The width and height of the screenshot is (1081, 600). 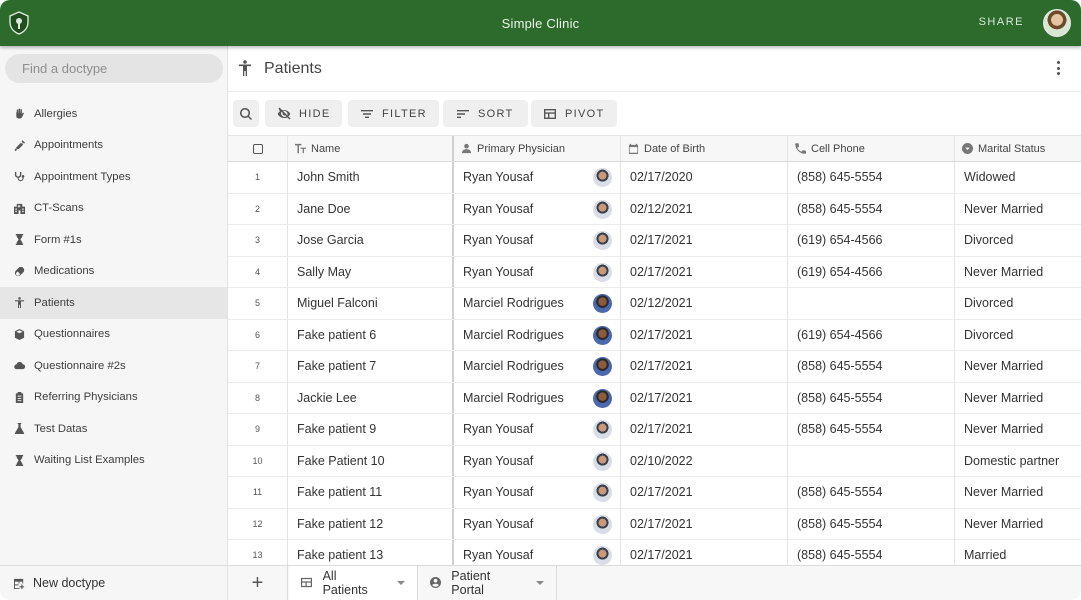 I want to click on sidebar-item-referring-physicians: Referring Physicians, so click(x=113, y=398).